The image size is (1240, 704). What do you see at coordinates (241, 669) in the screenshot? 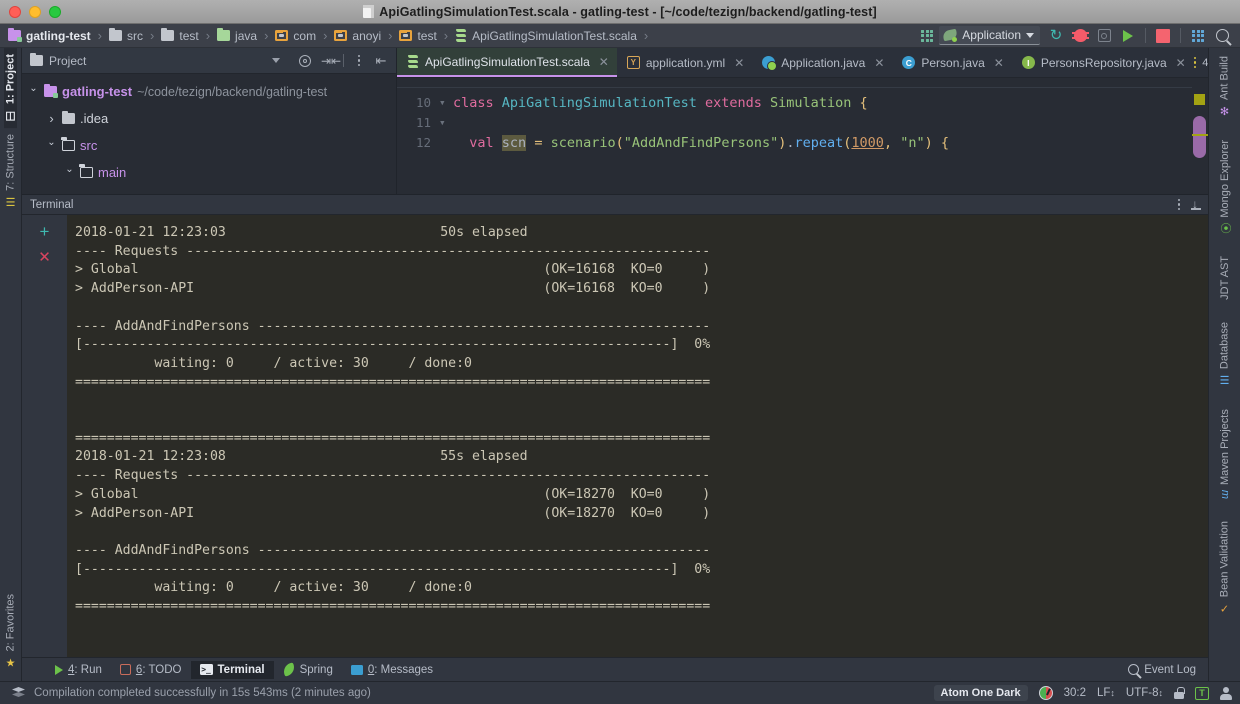
I see `bottom-tab-label: Terminal` at bounding box center [241, 669].